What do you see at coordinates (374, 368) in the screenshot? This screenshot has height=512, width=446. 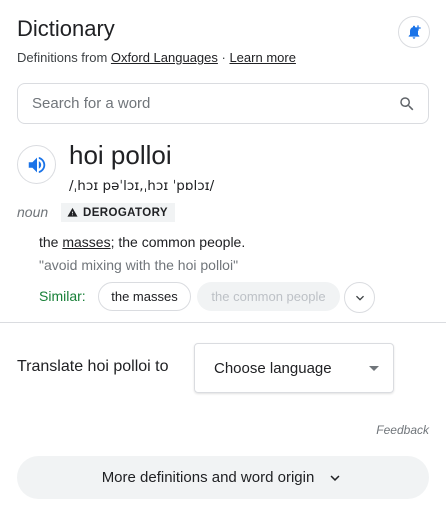 I see `dropdown-arrow-icon` at bounding box center [374, 368].